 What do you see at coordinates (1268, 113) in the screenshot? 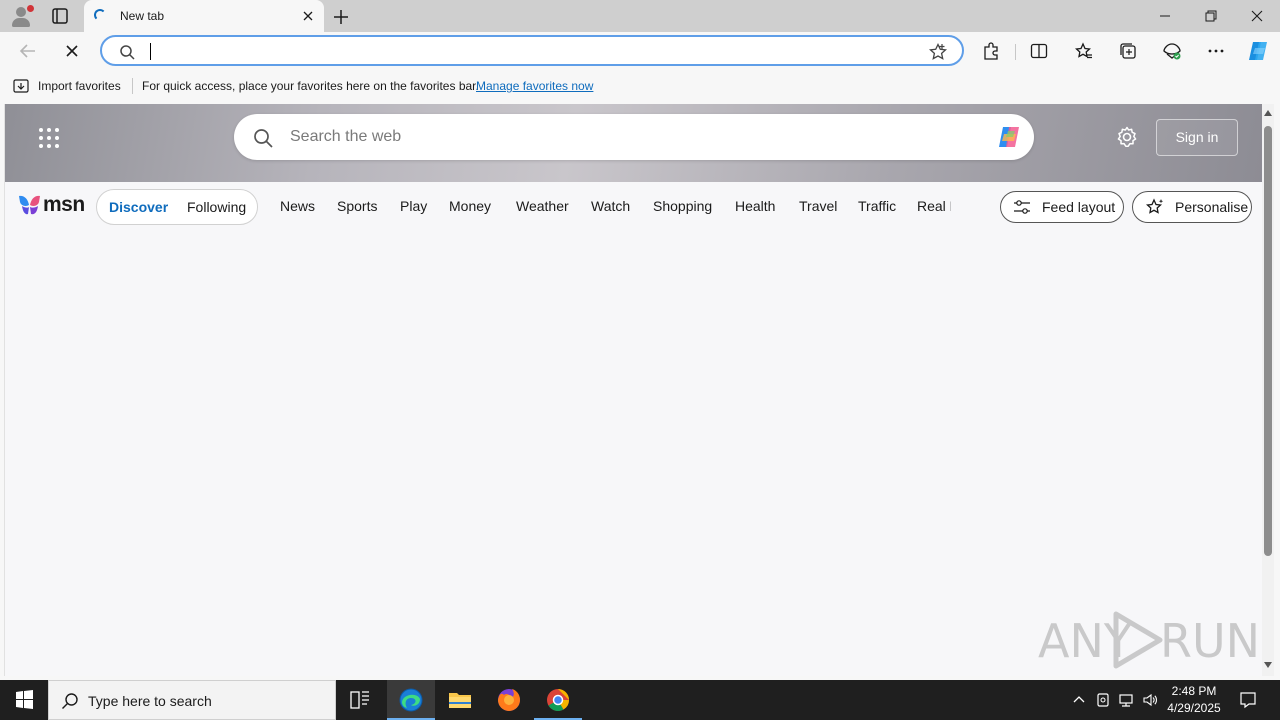
I see `scroll-up-arrow-icon` at bounding box center [1268, 113].